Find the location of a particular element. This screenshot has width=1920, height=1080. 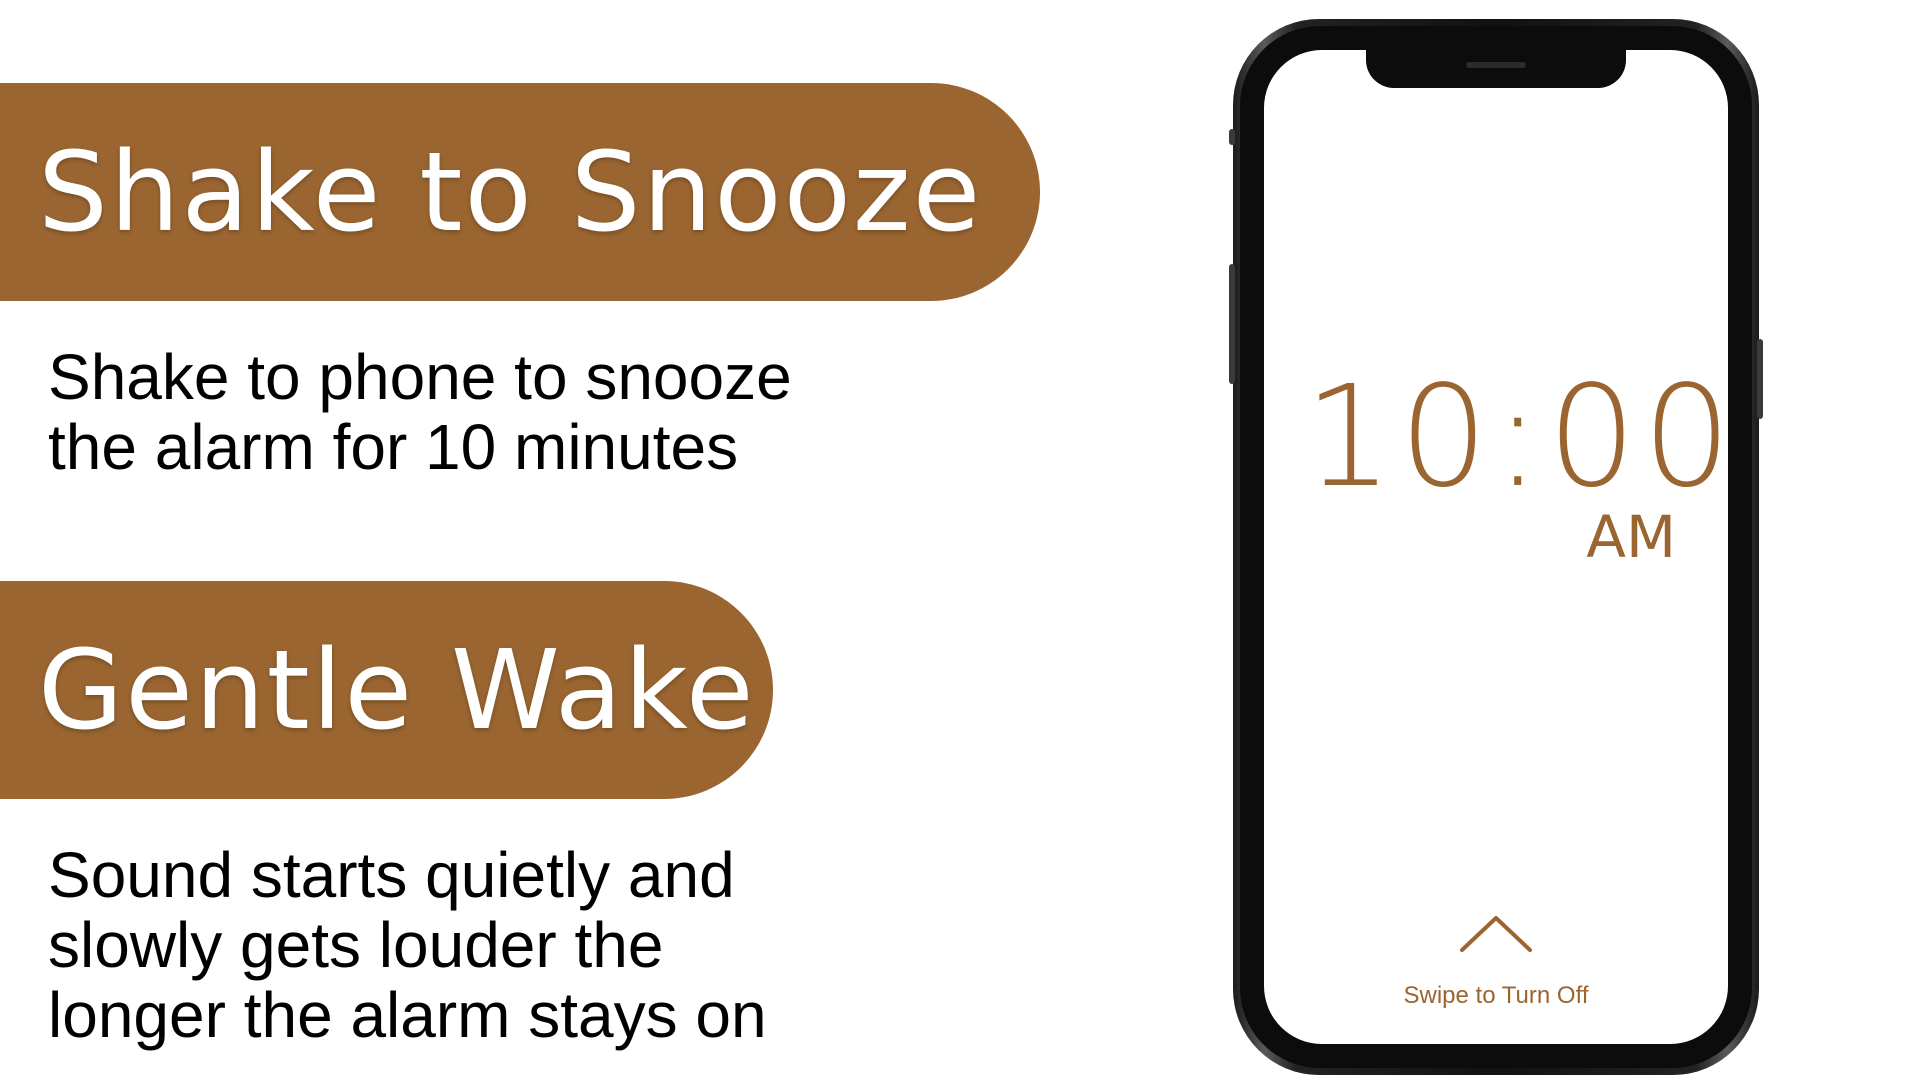

feature-title-banner-gentle-wake: Gentle Wake is located at coordinates (386, 690).